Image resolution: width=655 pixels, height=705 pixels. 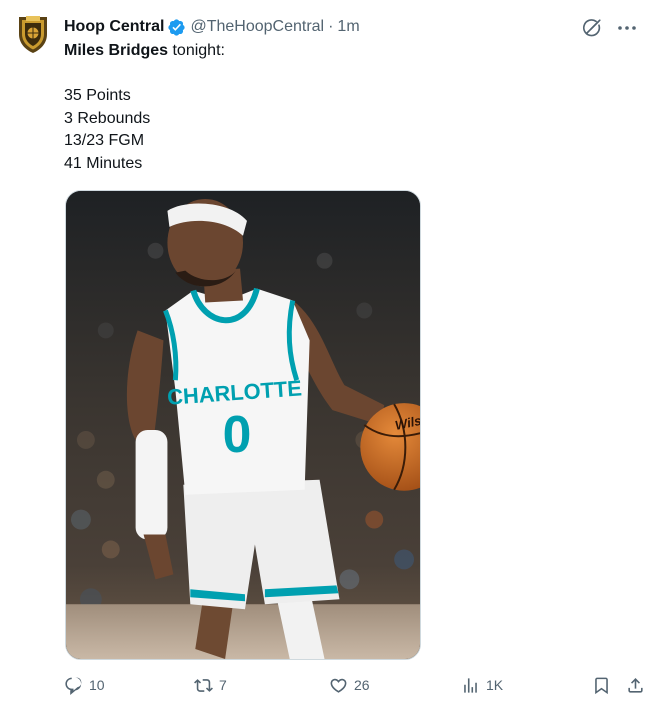 I want to click on like-button: 26, so click(x=349, y=685).